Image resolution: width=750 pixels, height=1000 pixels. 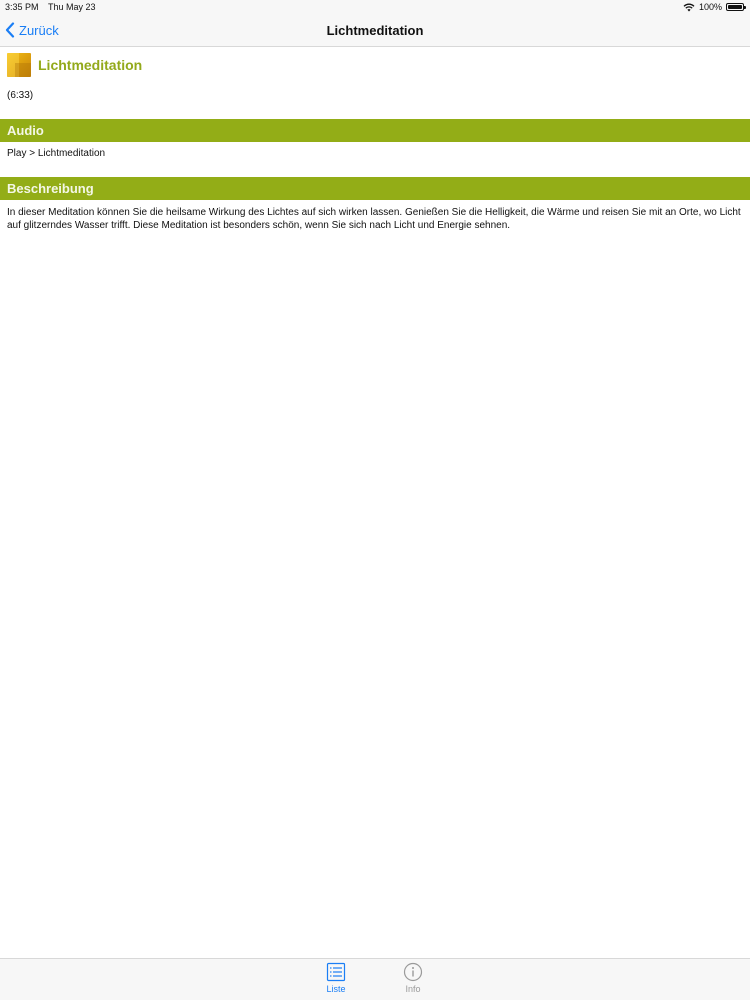 What do you see at coordinates (375, 188) in the screenshot?
I see `section-header-beschreibung: Beschreibung` at bounding box center [375, 188].